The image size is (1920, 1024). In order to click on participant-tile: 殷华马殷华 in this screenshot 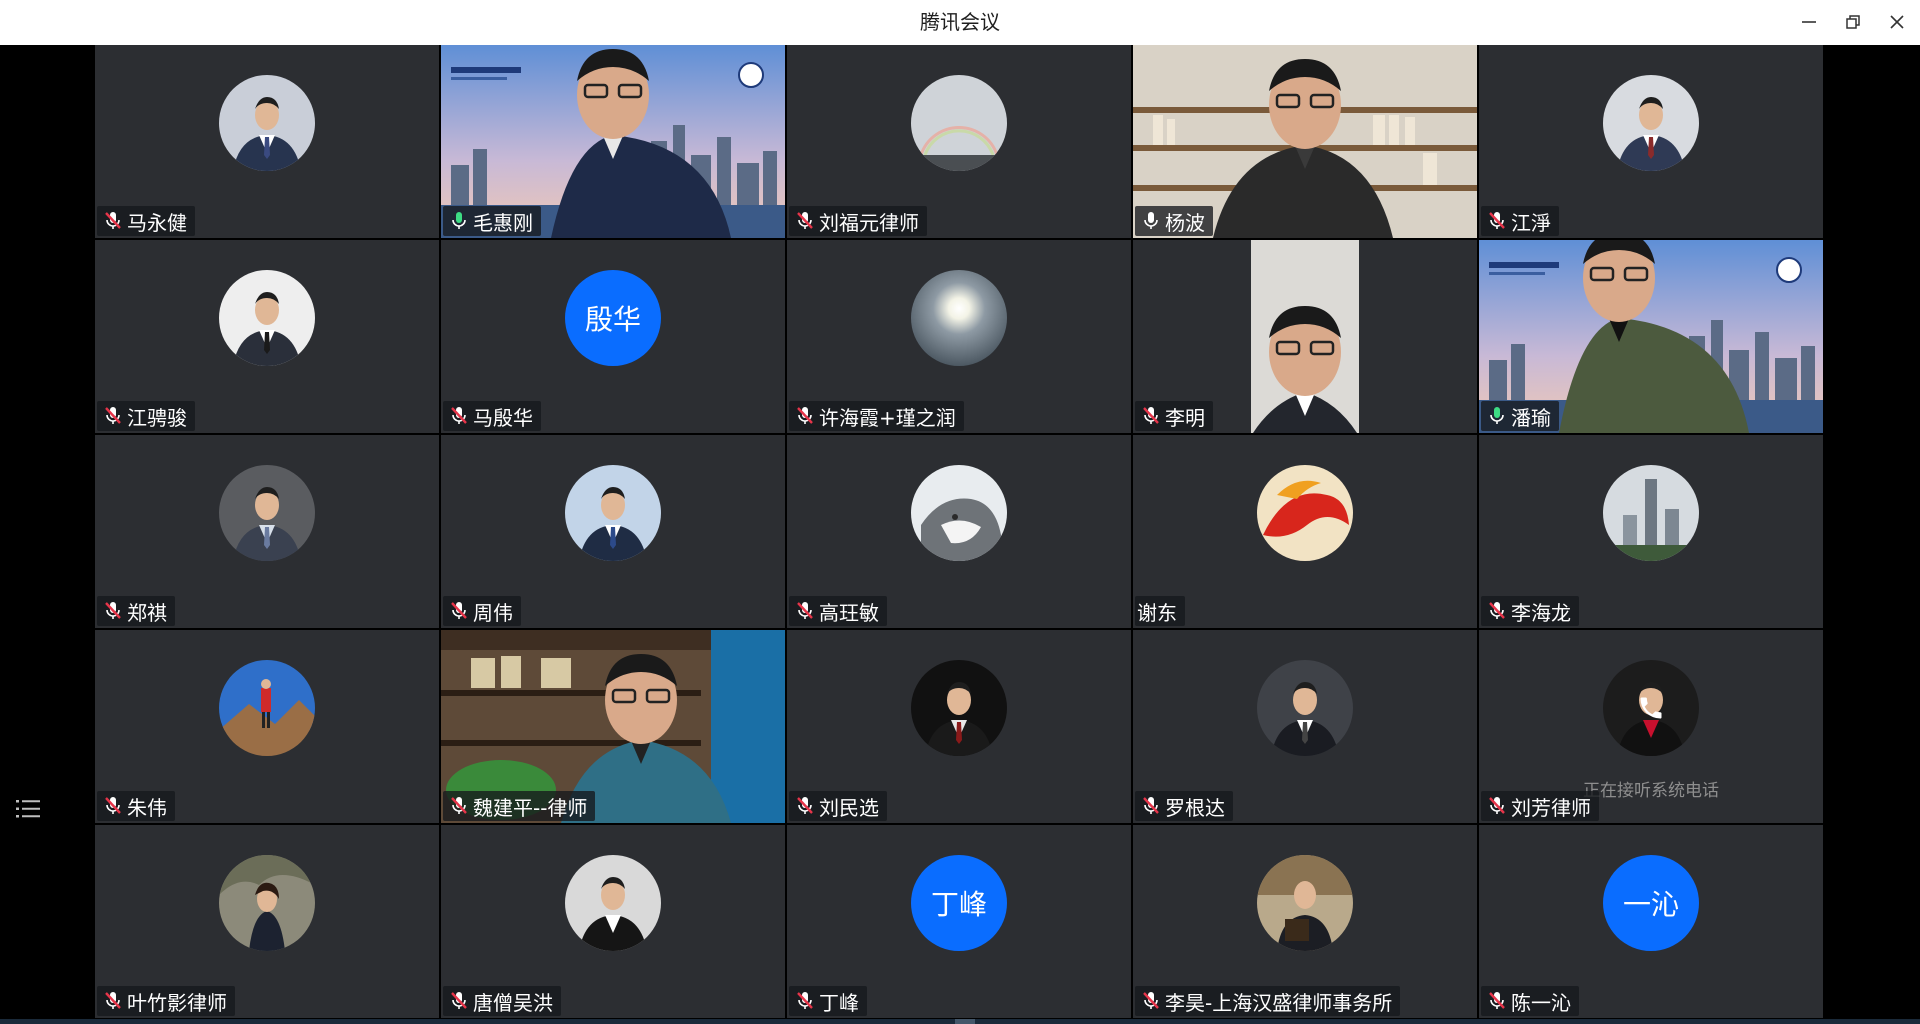, I will do `click(613, 336)`.